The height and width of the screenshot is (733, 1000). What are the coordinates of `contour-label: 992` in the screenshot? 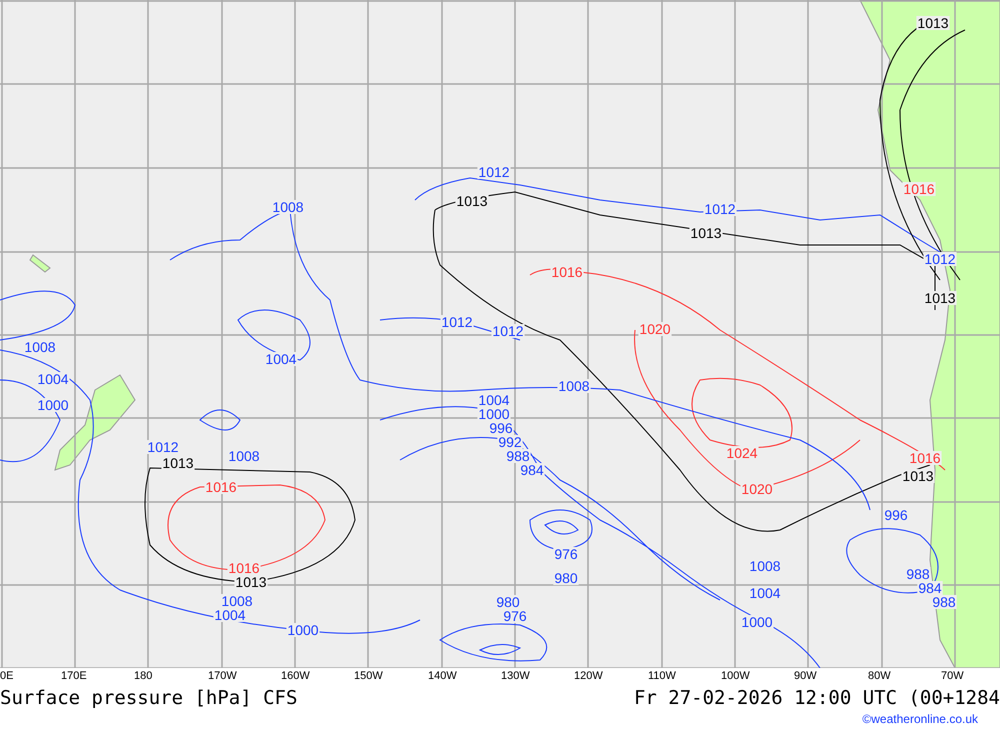 It's located at (510, 442).